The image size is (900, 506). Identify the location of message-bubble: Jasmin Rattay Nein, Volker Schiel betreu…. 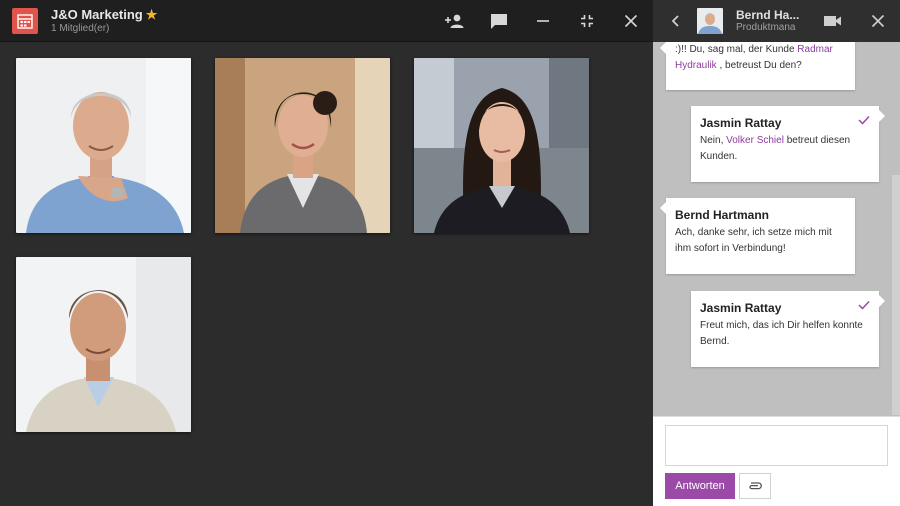
(788, 144).